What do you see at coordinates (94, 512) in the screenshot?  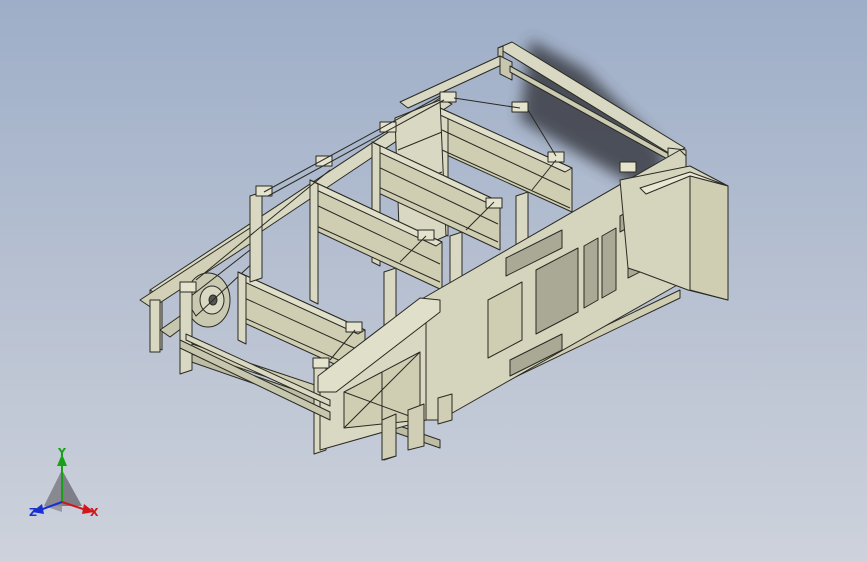 I see `x-axis-label: X` at bounding box center [94, 512].